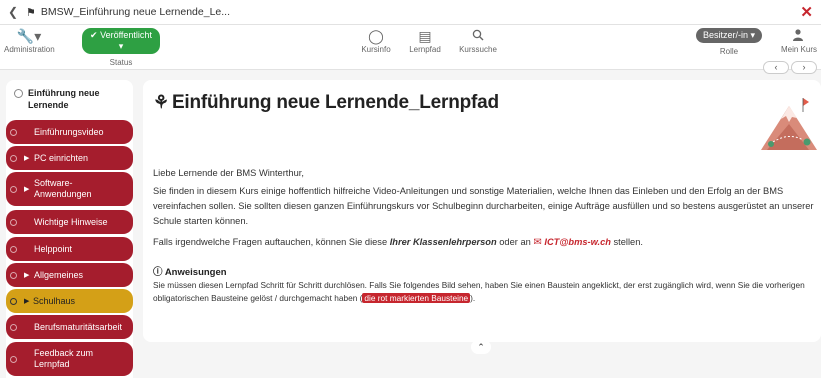 This screenshot has width=821, height=378. I want to click on mein-kurs-label: Mein Kurs, so click(798, 49).